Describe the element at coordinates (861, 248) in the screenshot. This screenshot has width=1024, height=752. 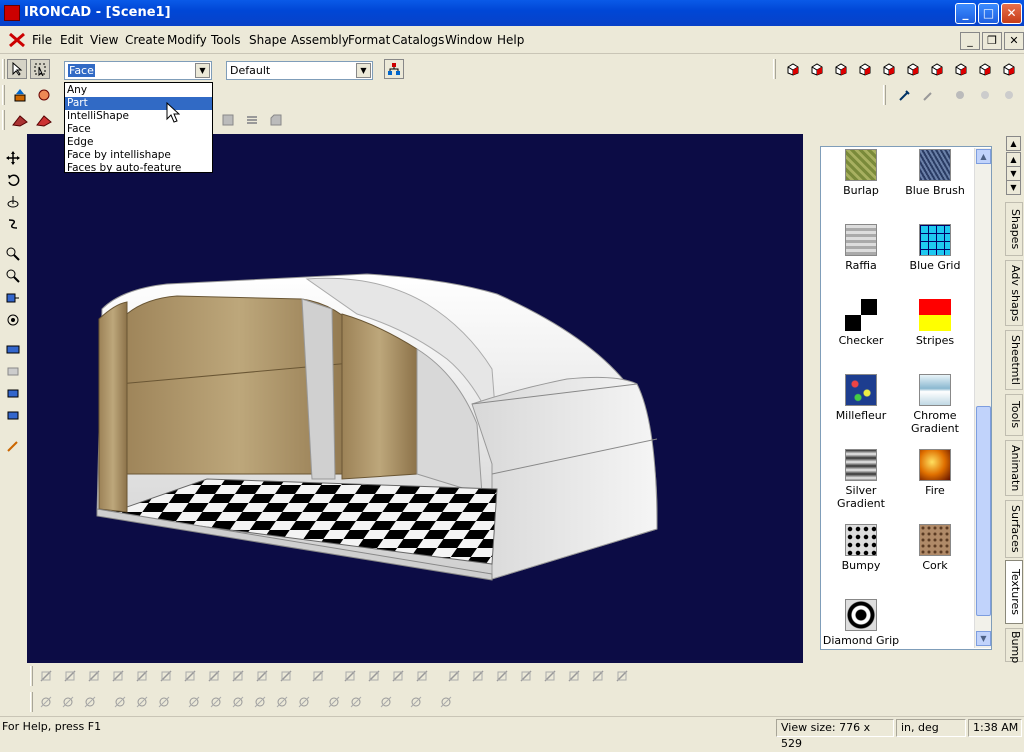
I see `texture-item: Raffia` at that location.